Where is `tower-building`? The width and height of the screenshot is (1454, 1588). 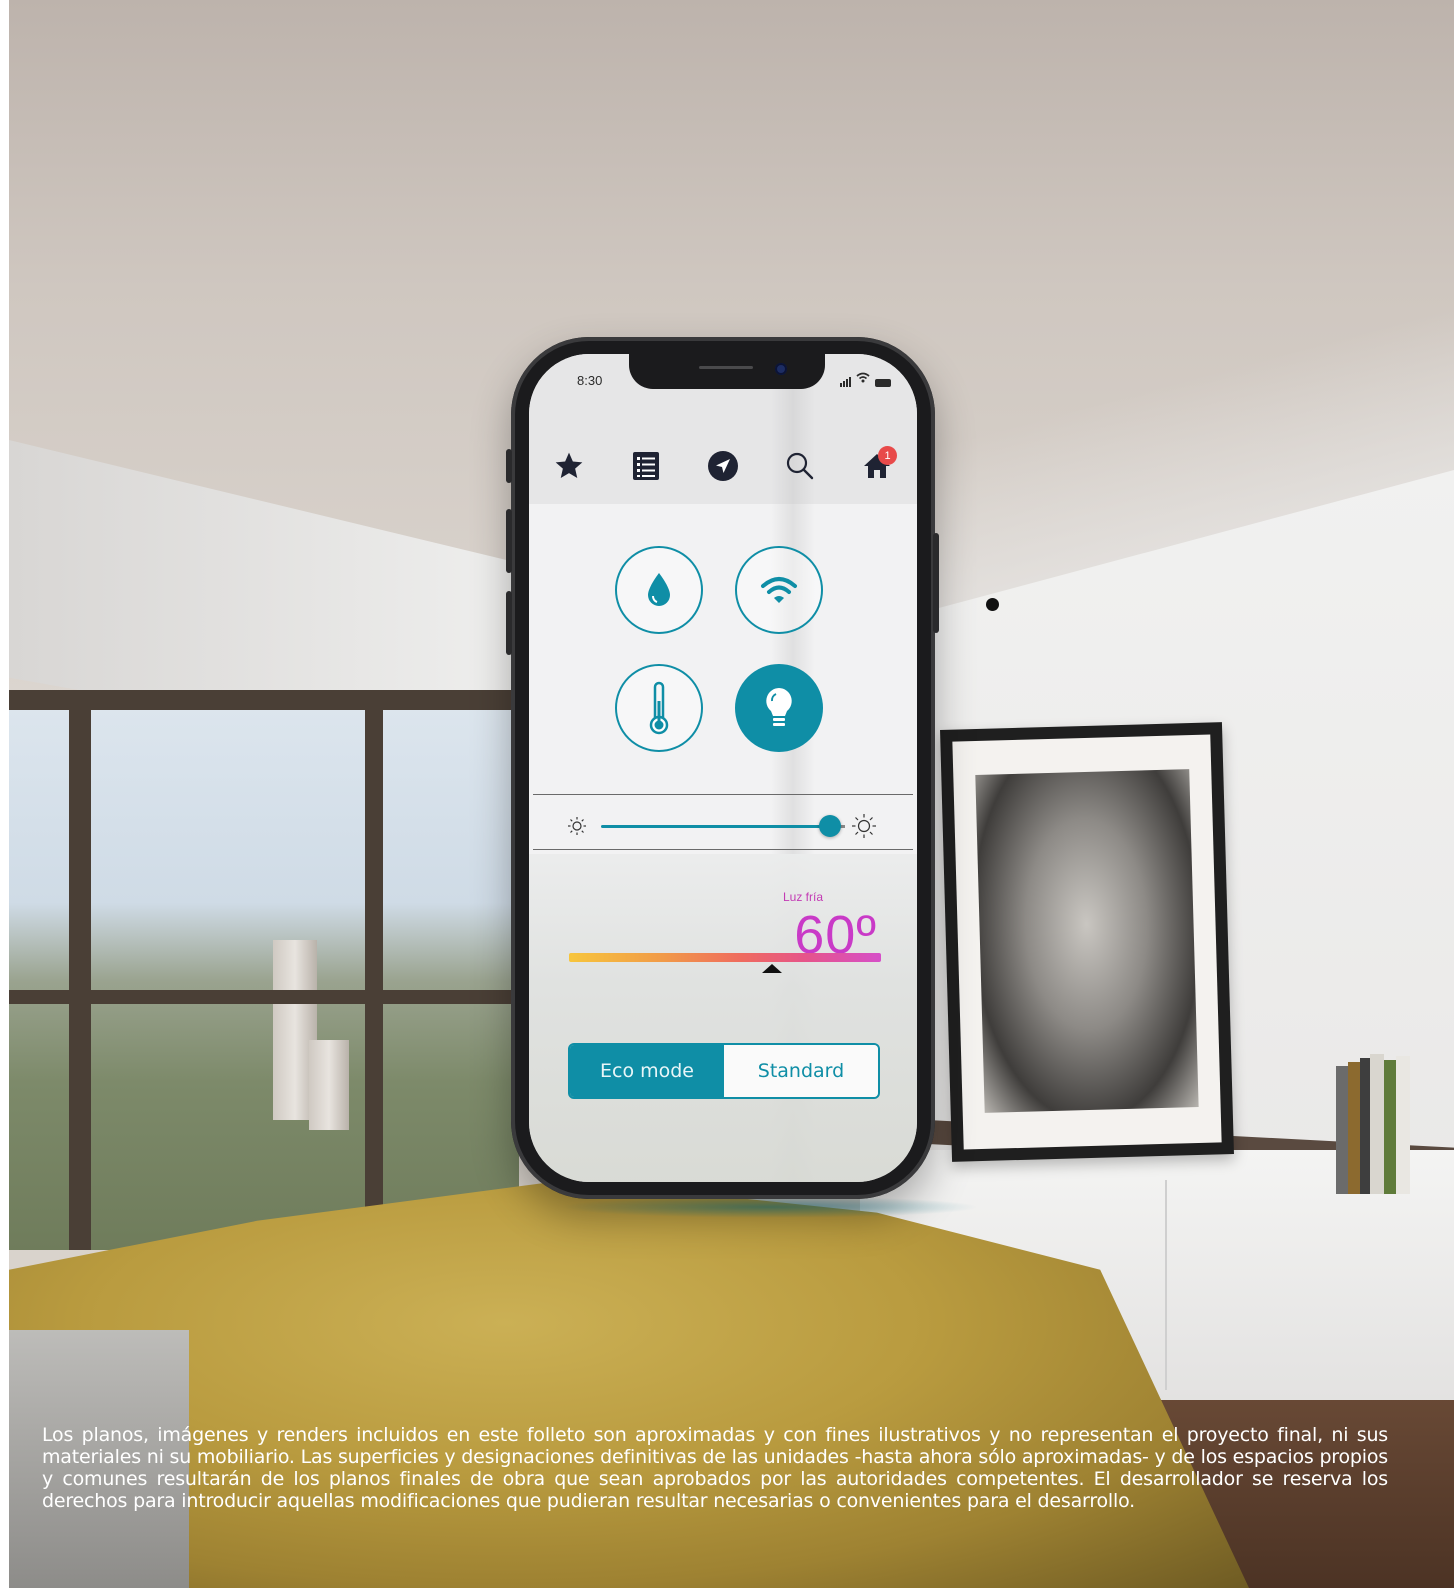 tower-building is located at coordinates (329, 1085).